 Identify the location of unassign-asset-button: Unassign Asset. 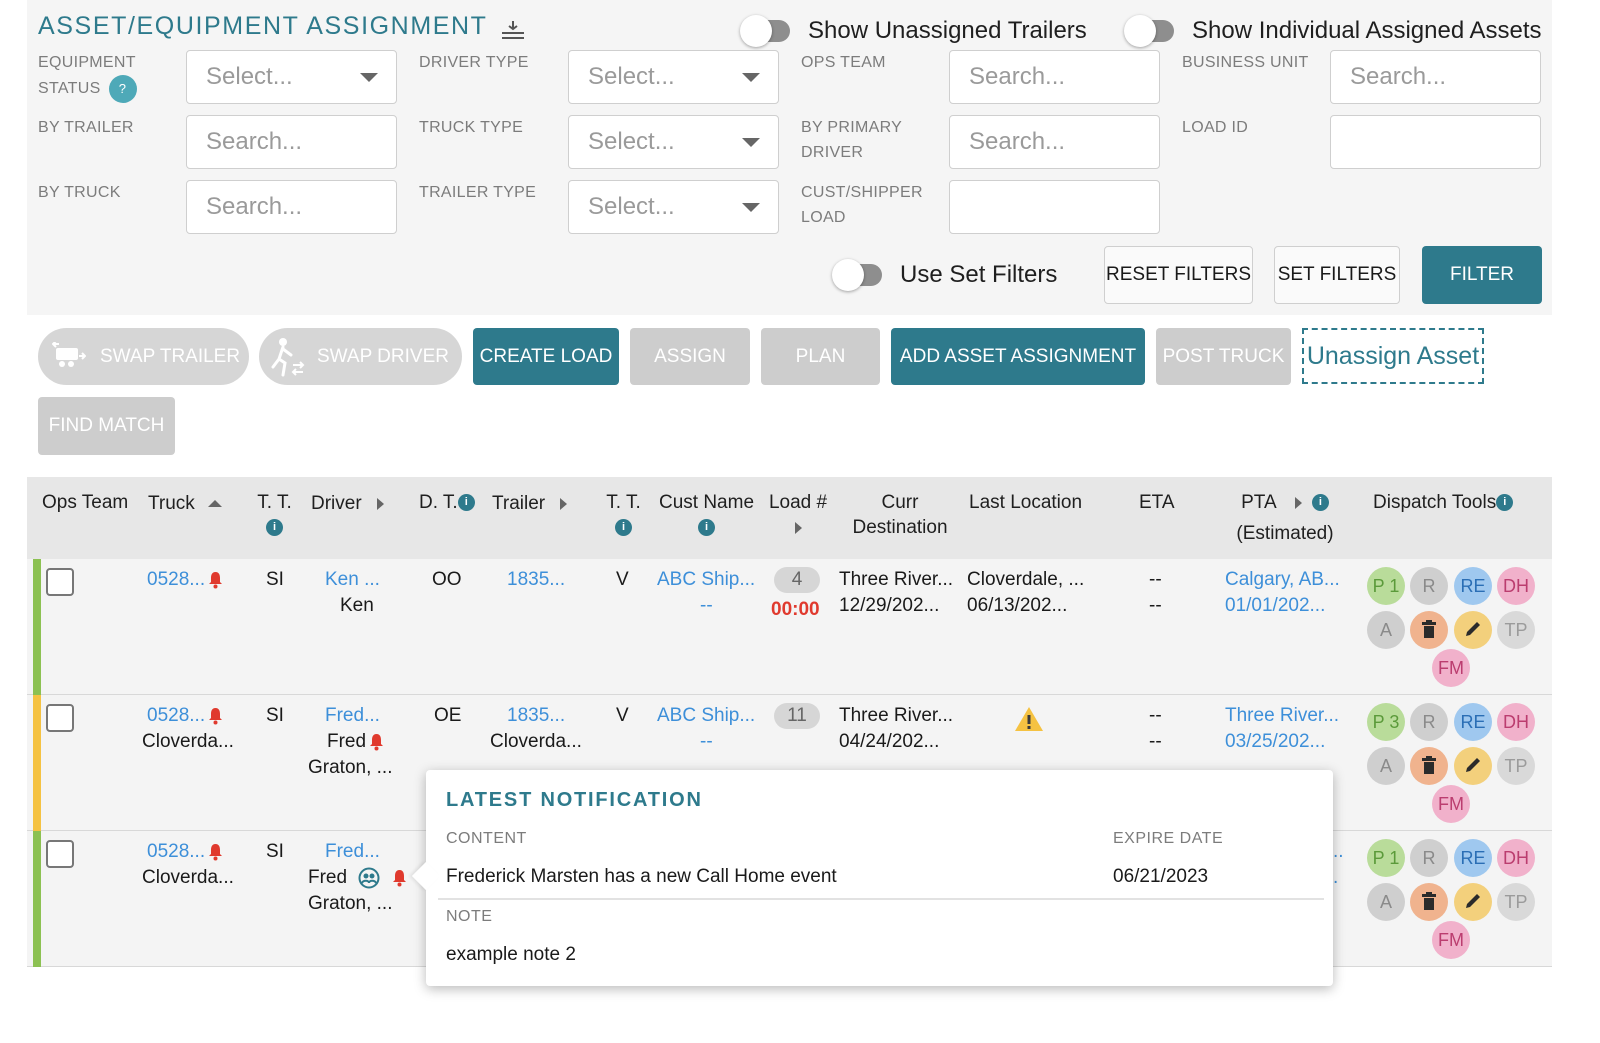
(1393, 356).